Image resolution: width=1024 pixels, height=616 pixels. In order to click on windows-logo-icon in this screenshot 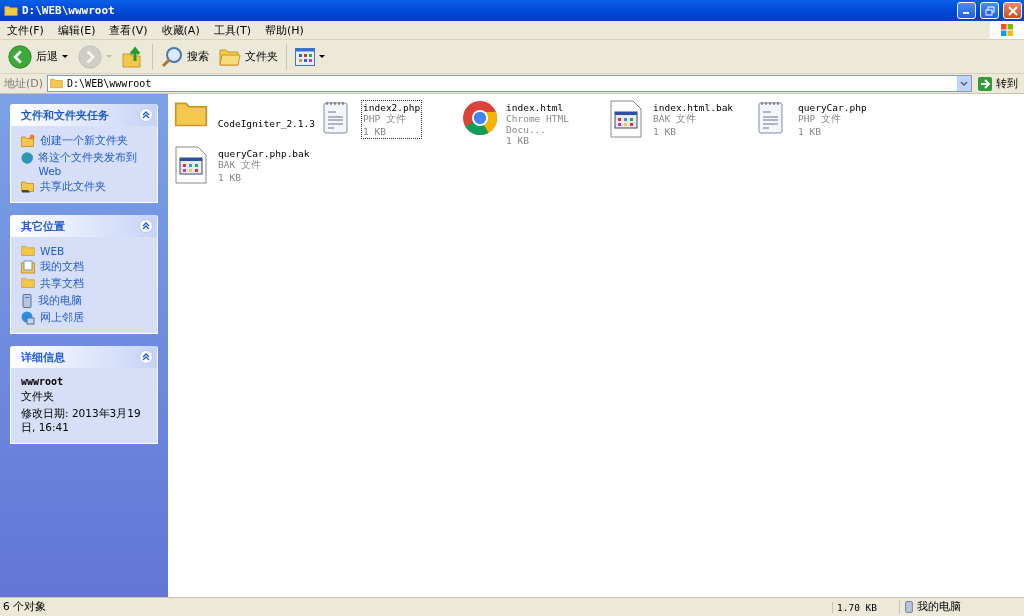, I will do `click(1007, 30)`.